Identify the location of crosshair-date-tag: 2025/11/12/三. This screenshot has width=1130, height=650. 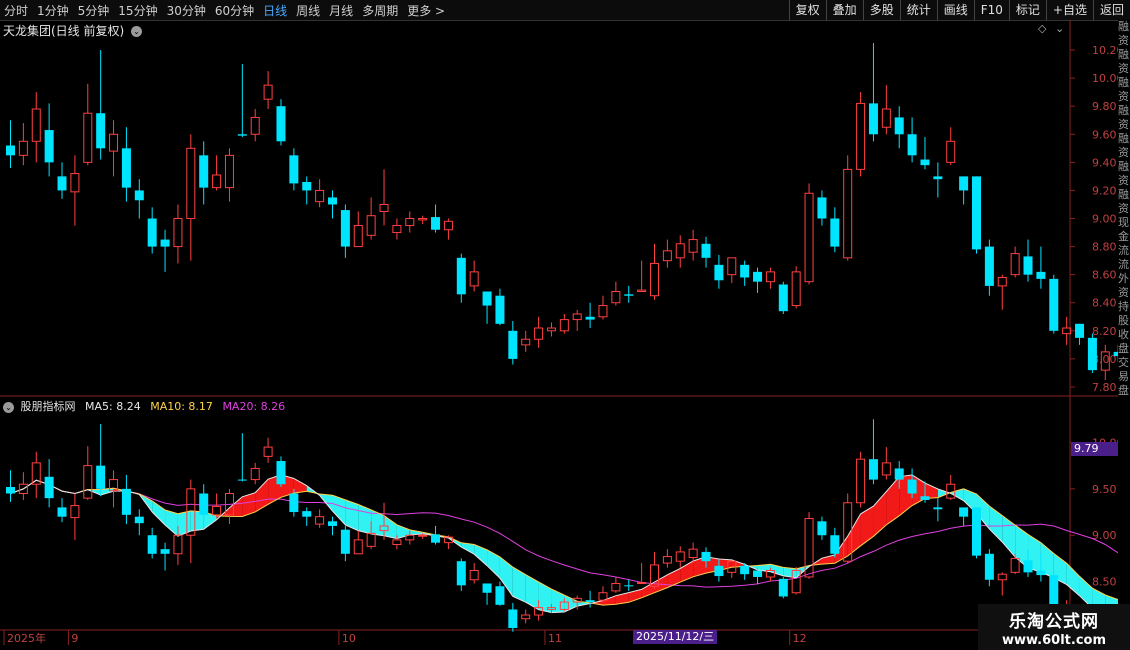
(675, 637).